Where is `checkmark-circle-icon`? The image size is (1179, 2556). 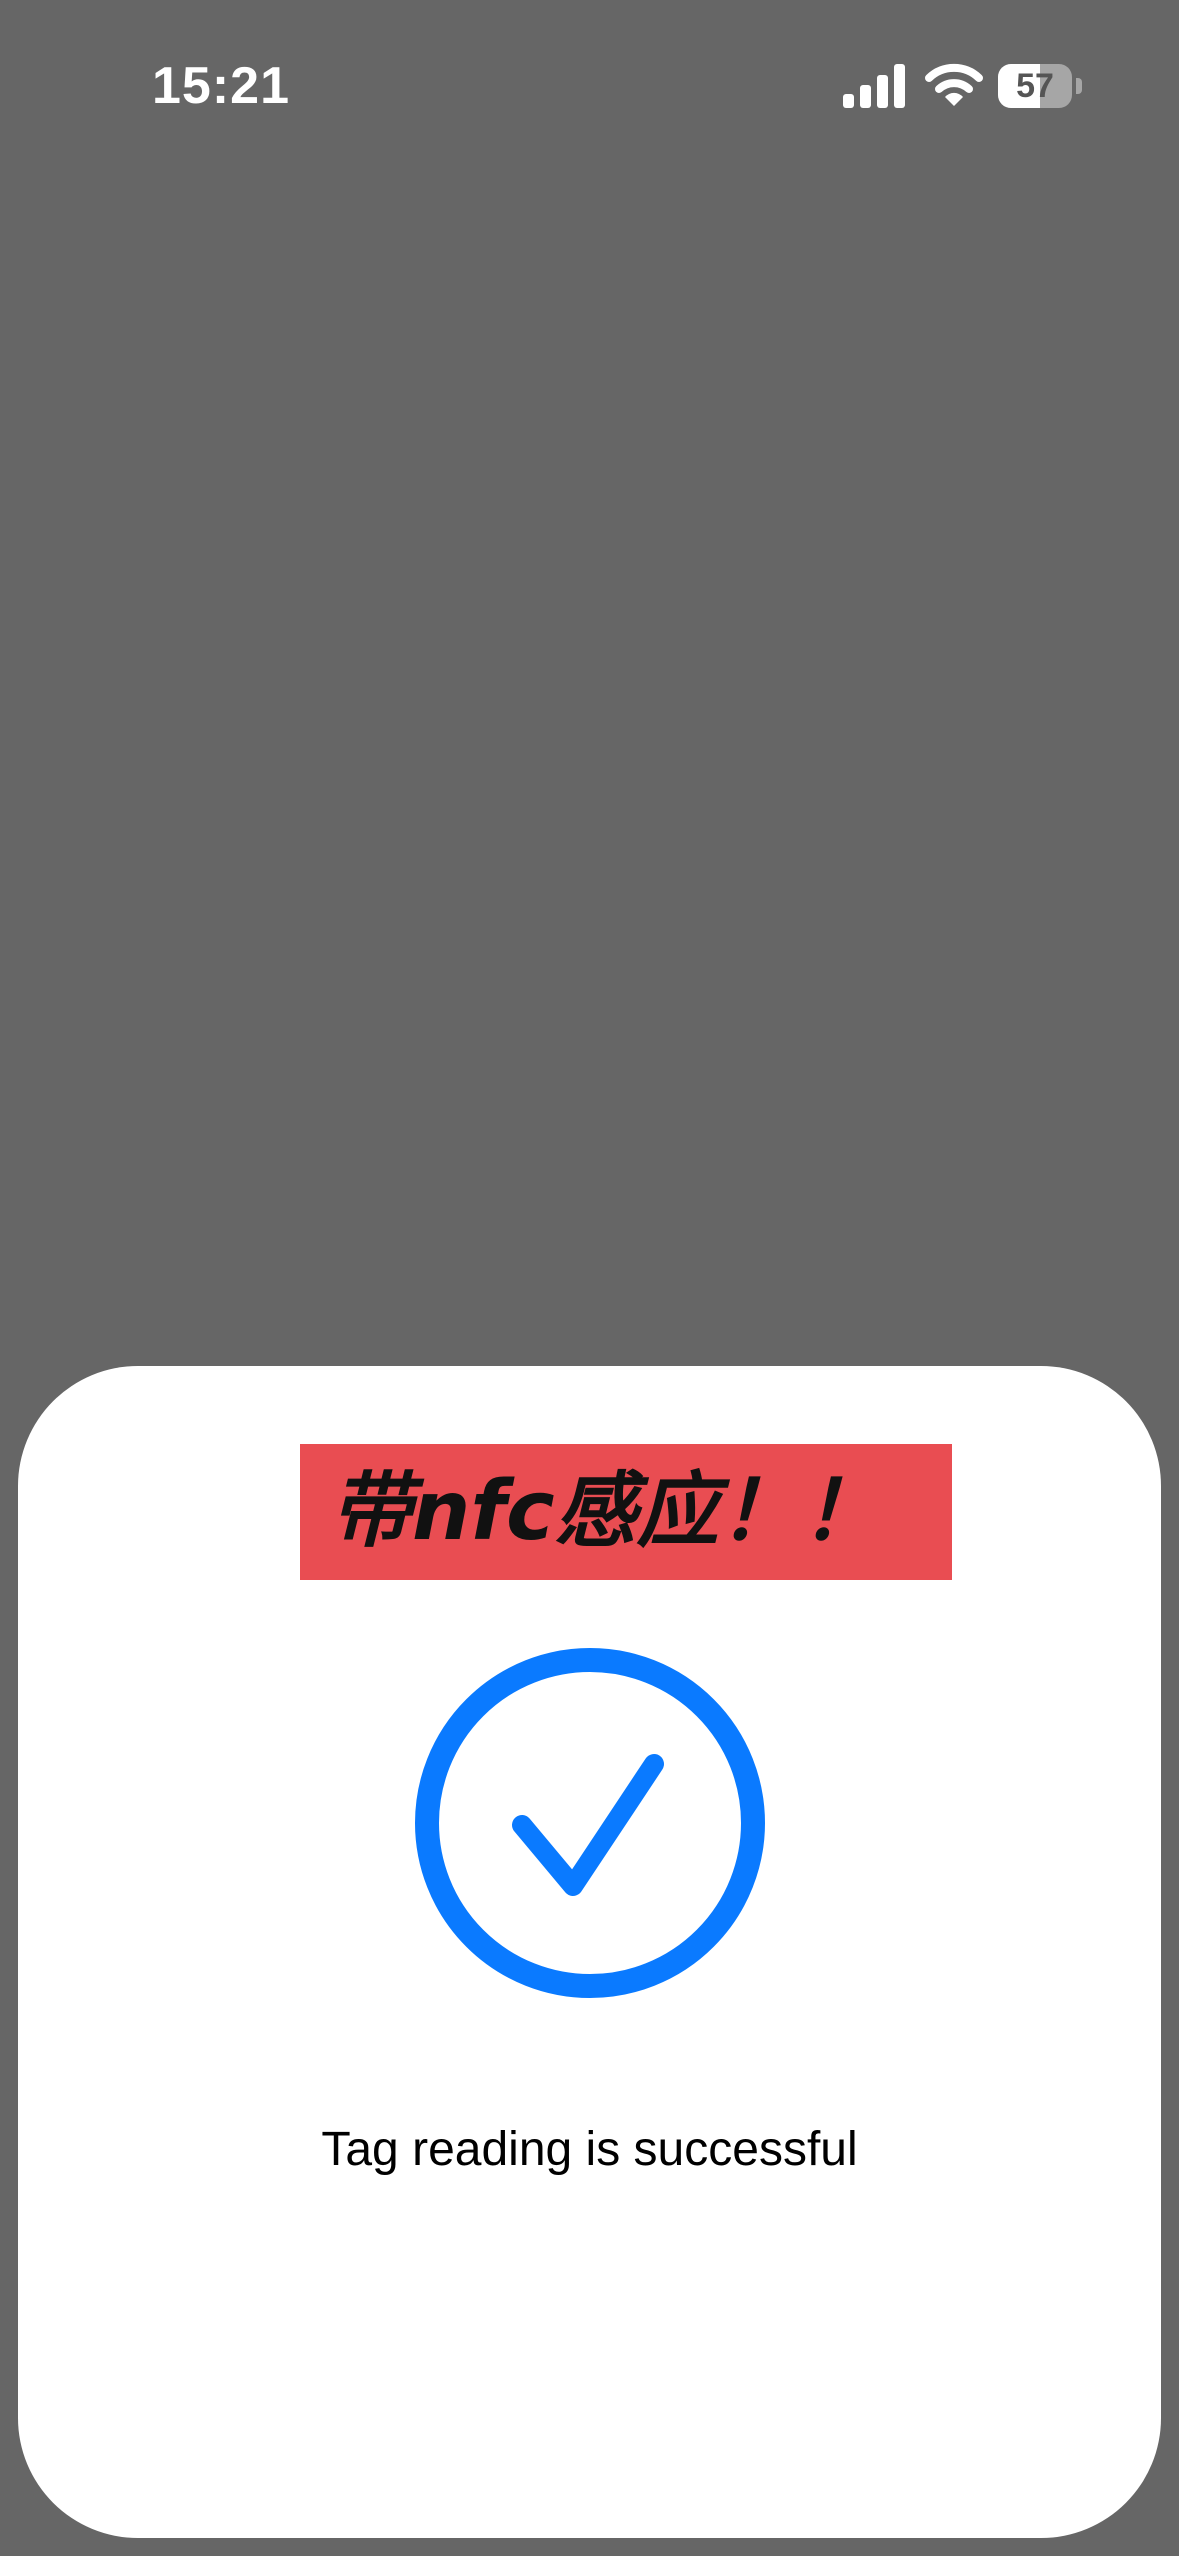 checkmark-circle-icon is located at coordinates (590, 1823).